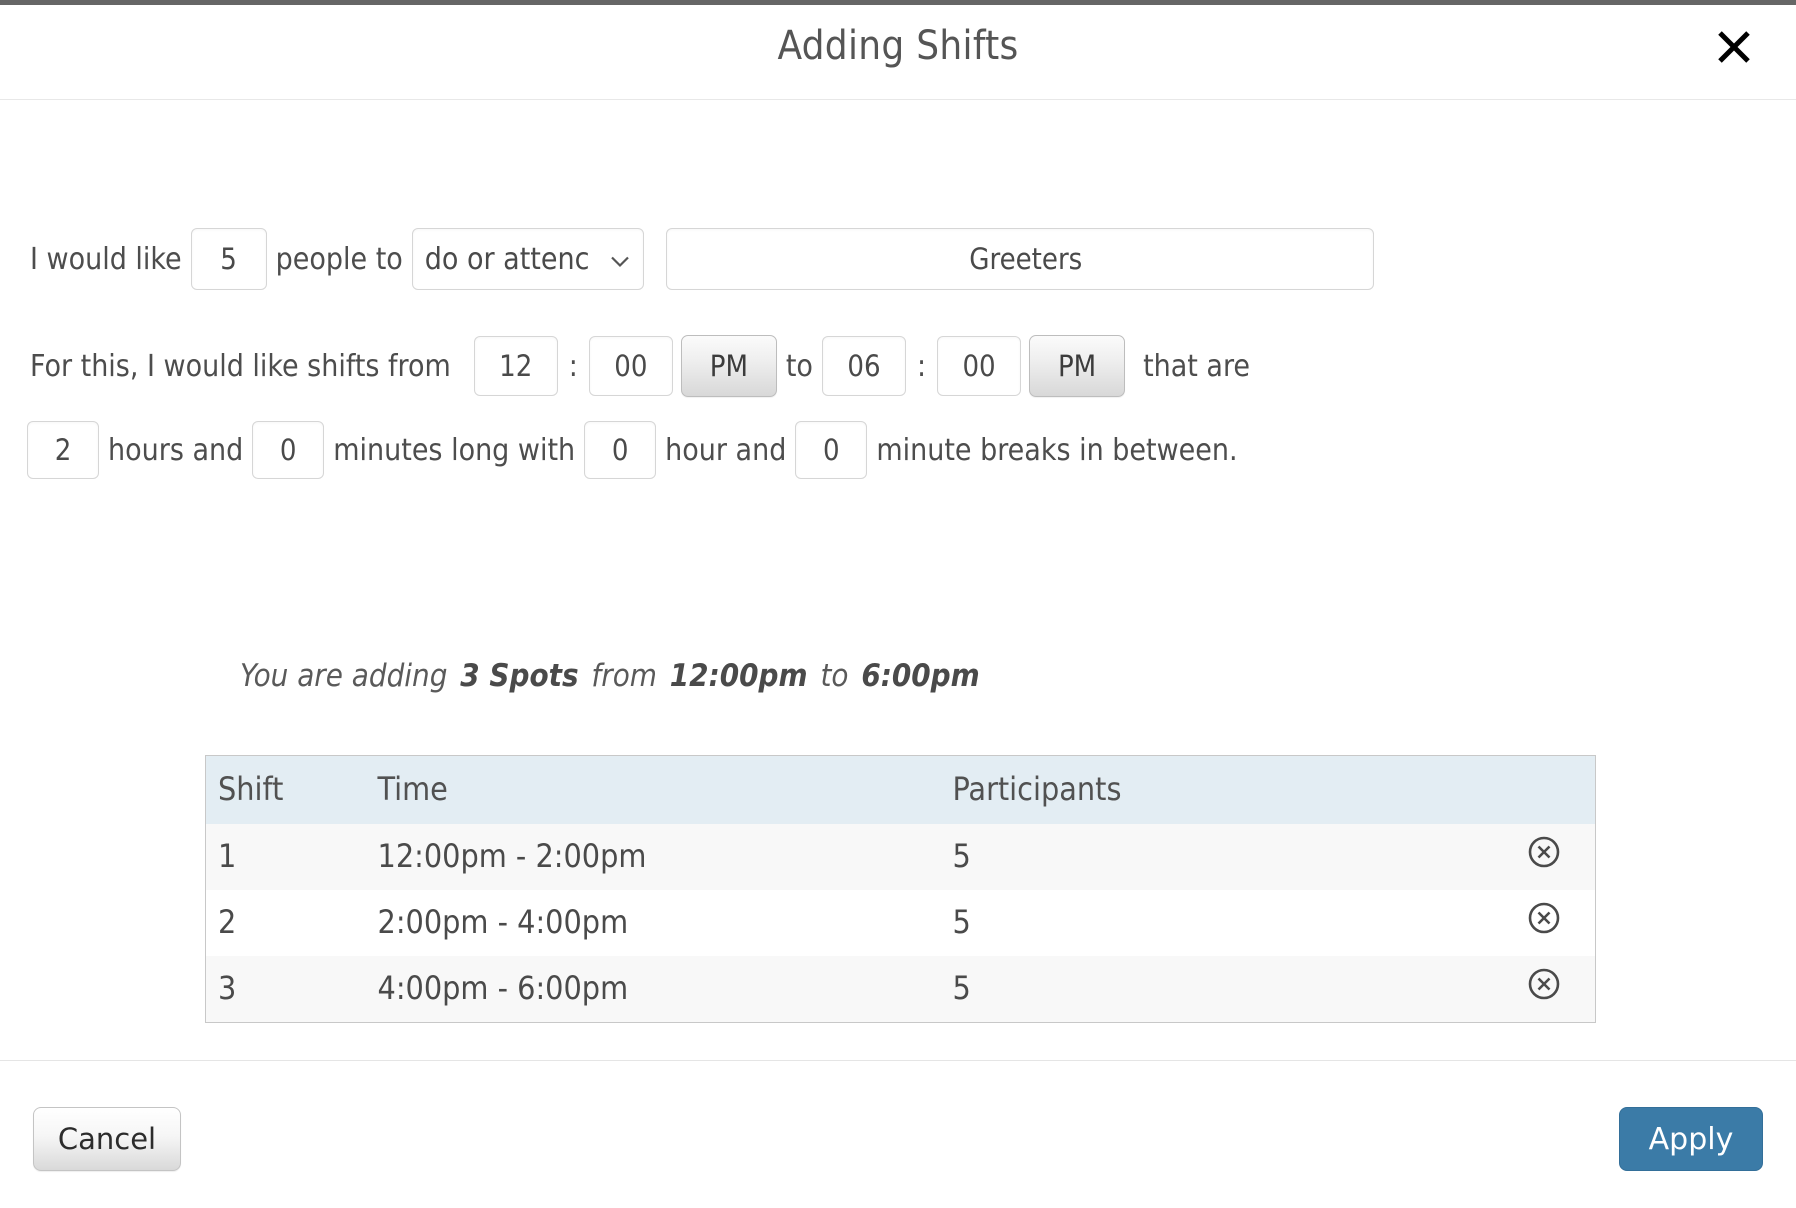 This screenshot has width=1796, height=1208. What do you see at coordinates (503, 988) in the screenshot?
I see `cell-time: 4:00pm - 6:00pm` at bounding box center [503, 988].